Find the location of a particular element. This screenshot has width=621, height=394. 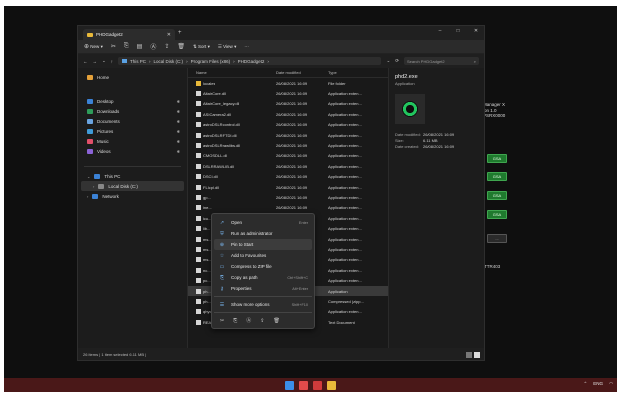

back-icon: ← is located at coordinates (85, 61).